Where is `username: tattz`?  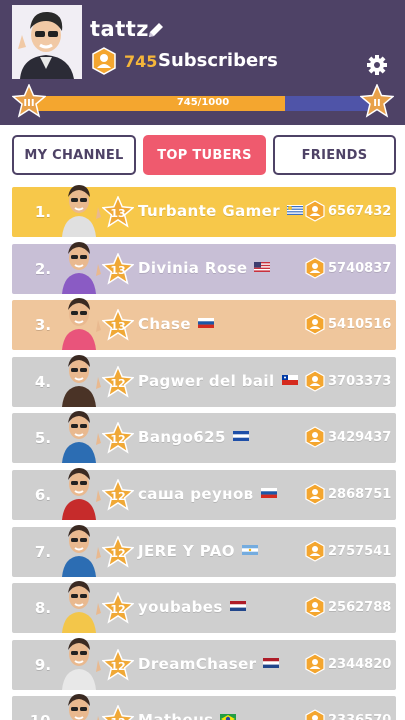
username: tattz is located at coordinates (120, 29).